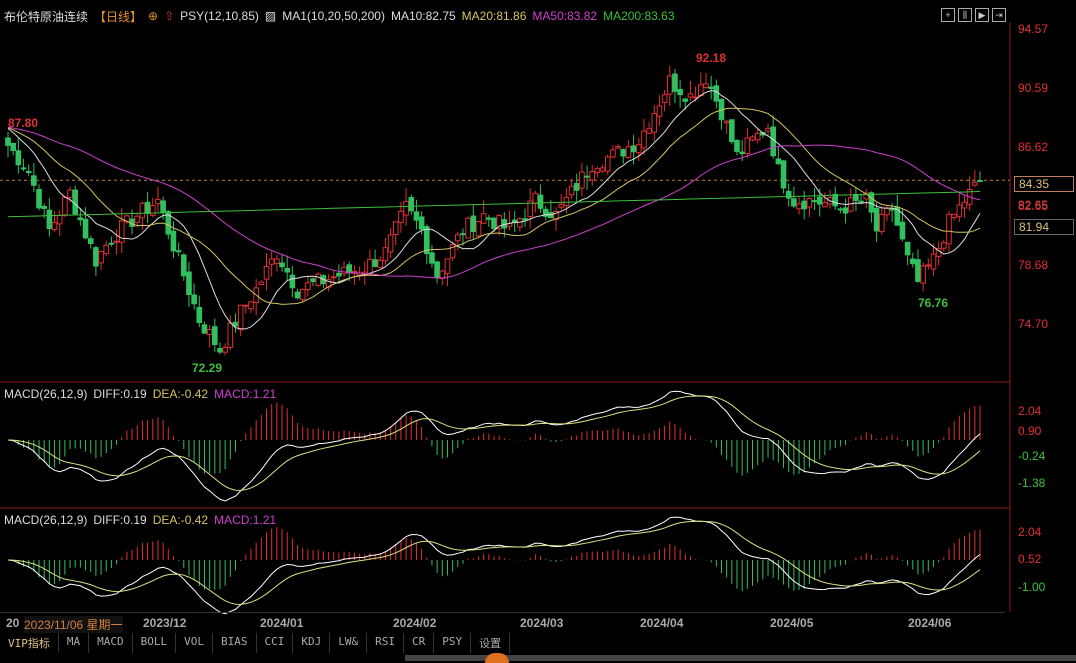  Describe the element at coordinates (1032, 456) in the screenshot. I see `macd1-tick: -0.24` at that location.